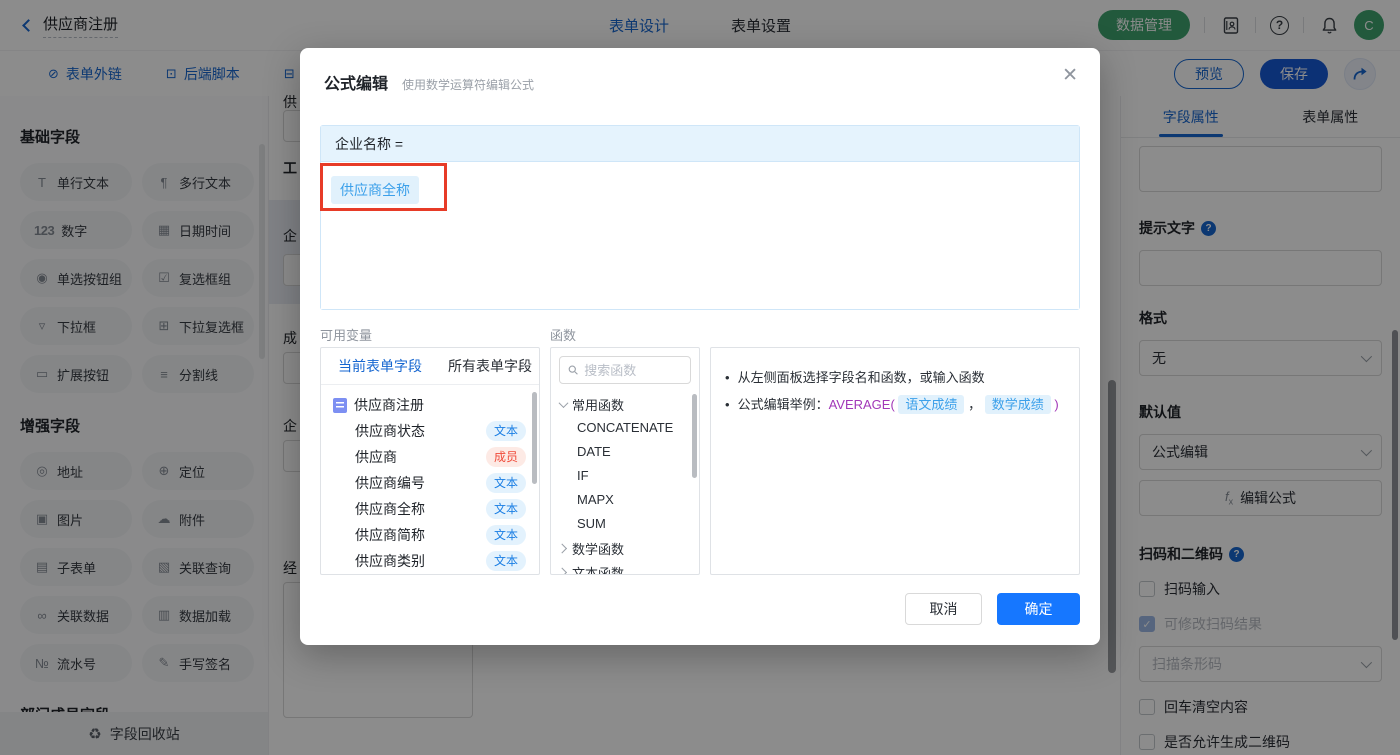 This screenshot has width=1400, height=755. What do you see at coordinates (1017, 404) in the screenshot?
I see `example-chip: 数学成绩` at bounding box center [1017, 404].